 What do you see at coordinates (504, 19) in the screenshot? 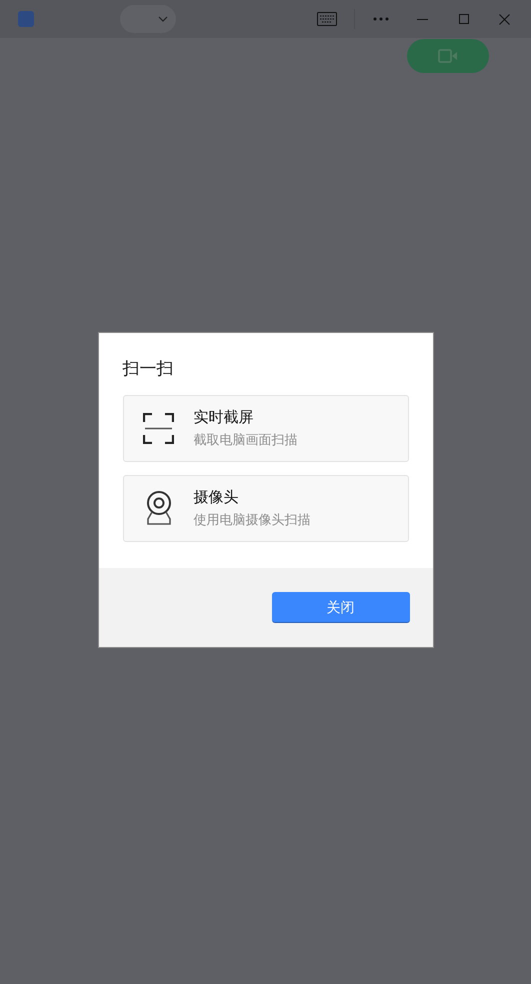
I see `close-icon` at bounding box center [504, 19].